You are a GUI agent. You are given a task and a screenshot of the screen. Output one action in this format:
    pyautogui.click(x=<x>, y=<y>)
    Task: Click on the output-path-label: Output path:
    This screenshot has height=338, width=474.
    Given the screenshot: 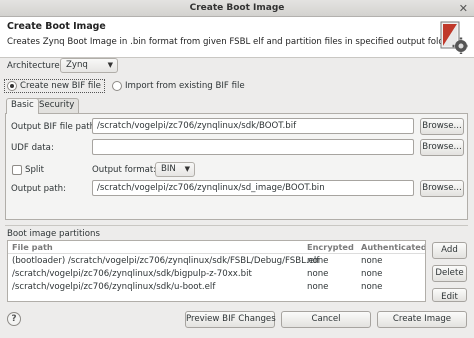 What is the action you would take?
    pyautogui.click(x=39, y=189)
    